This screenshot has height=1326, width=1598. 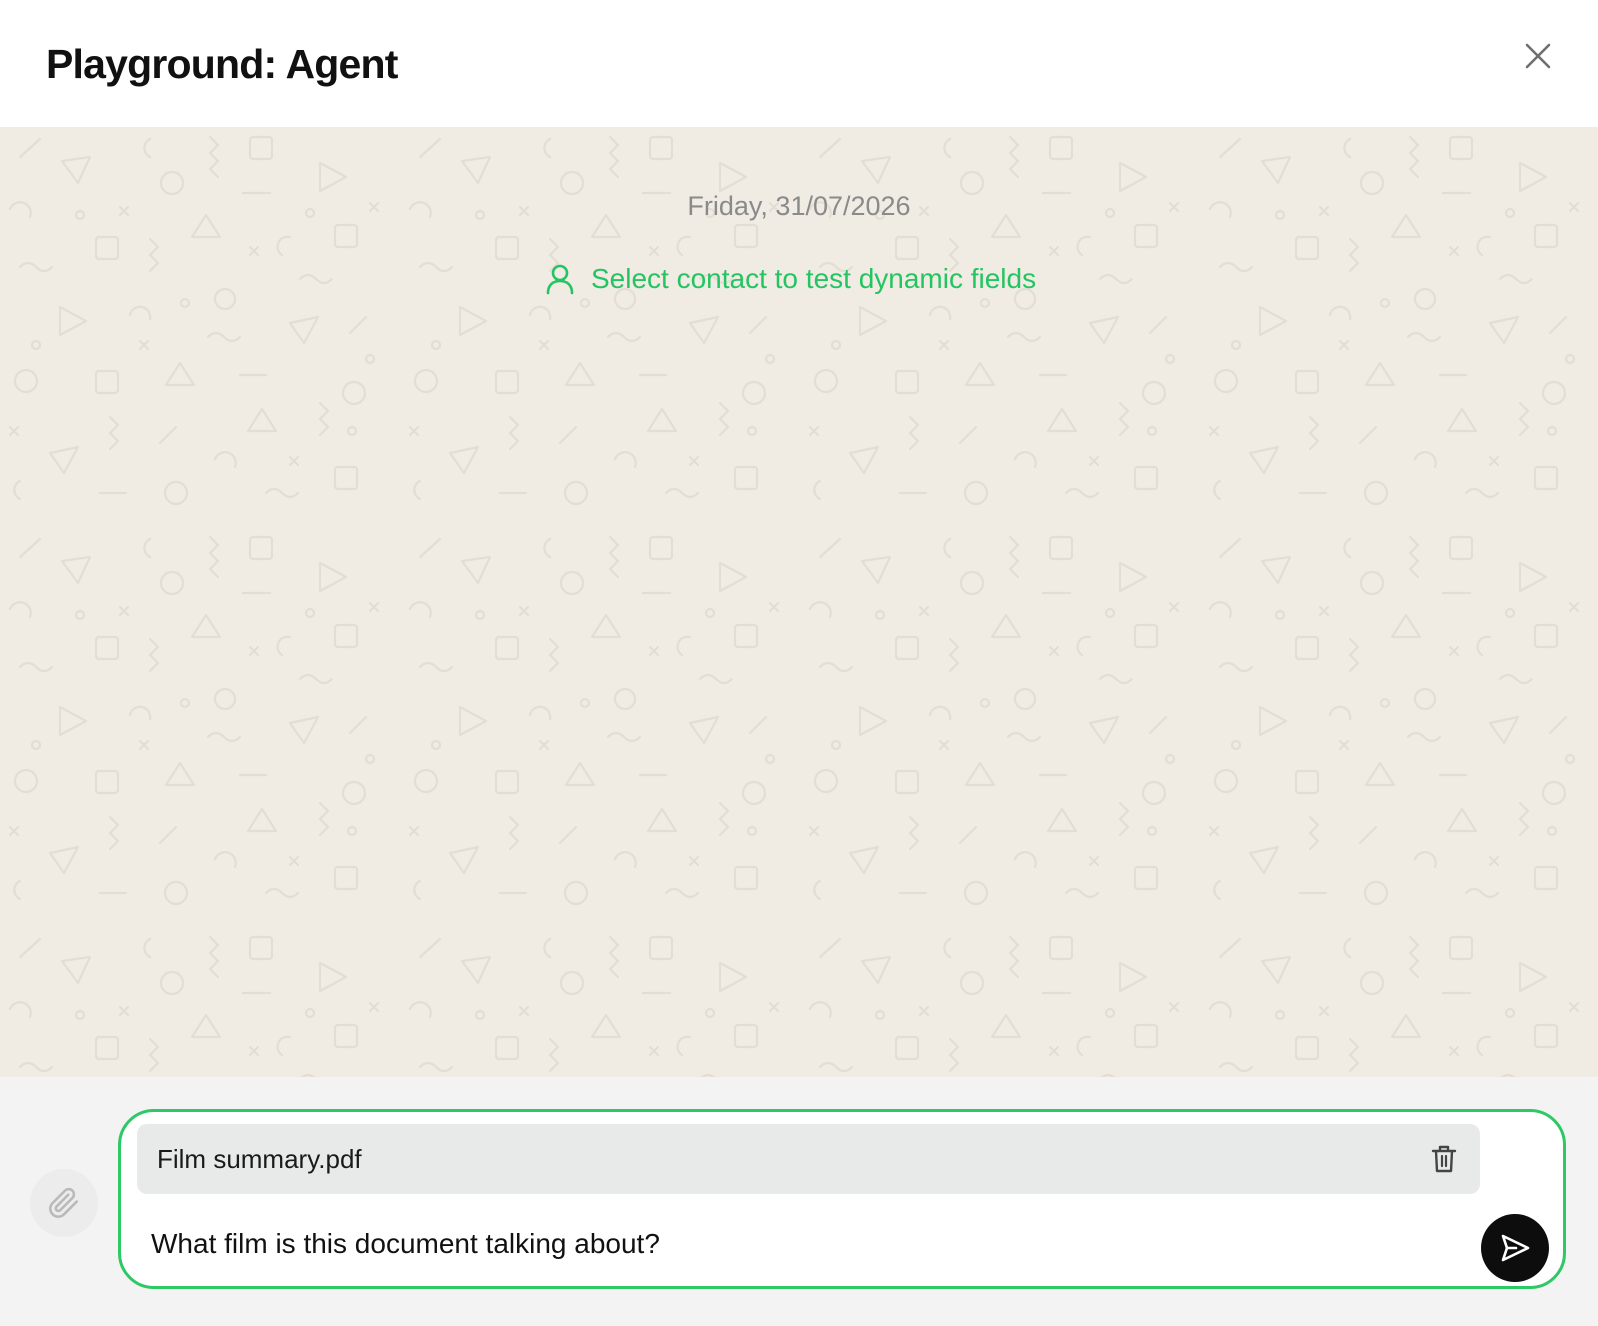 I want to click on remove-attachment-button, so click(x=1444, y=1159).